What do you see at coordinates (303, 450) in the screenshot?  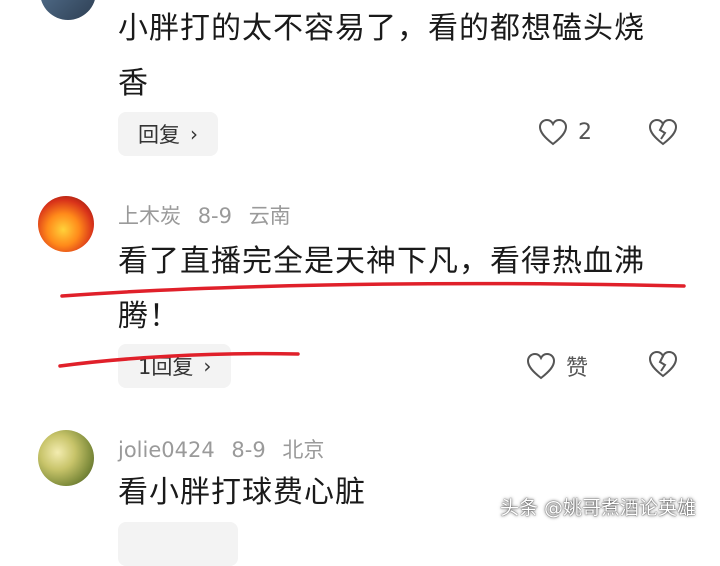 I see `comment-location: 北京` at bounding box center [303, 450].